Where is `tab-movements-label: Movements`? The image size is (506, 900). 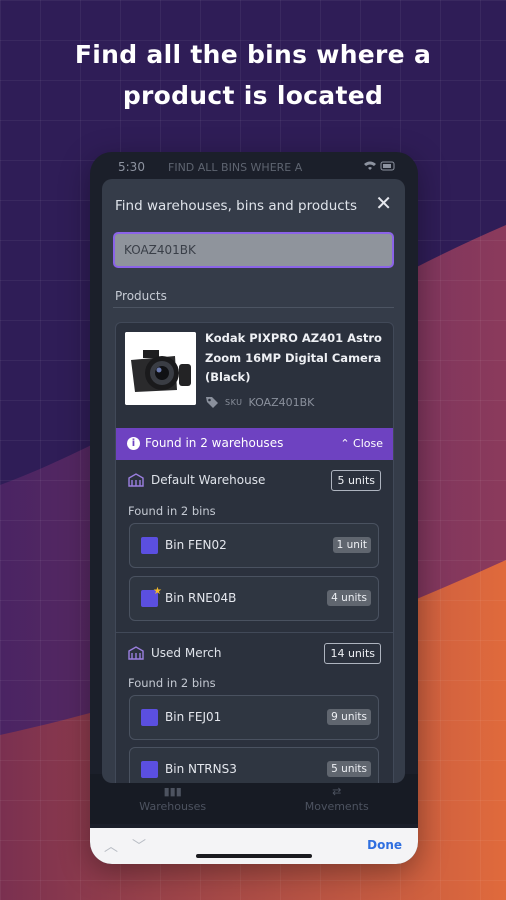
tab-movements-label: Movements is located at coordinates (336, 806).